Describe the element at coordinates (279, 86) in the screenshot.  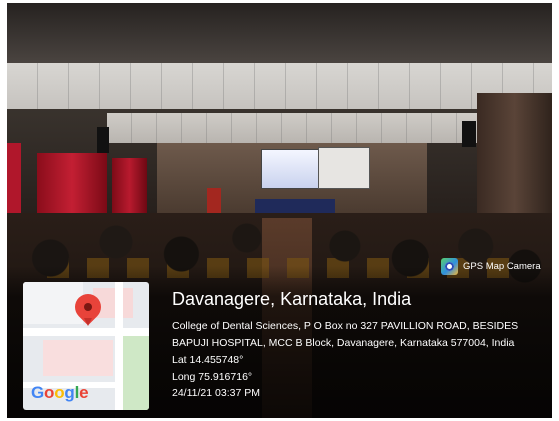
I see `acoustic-panel-band` at that location.